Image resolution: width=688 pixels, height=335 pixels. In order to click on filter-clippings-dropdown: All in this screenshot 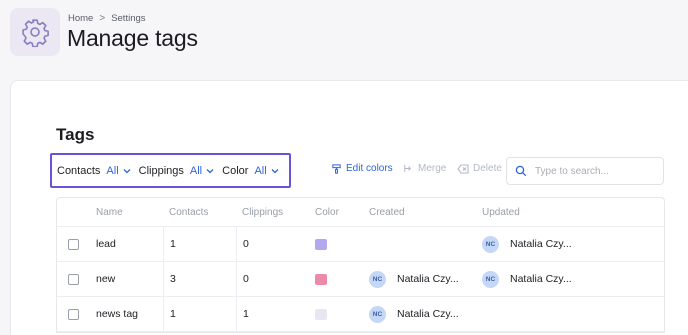, I will do `click(202, 171)`.